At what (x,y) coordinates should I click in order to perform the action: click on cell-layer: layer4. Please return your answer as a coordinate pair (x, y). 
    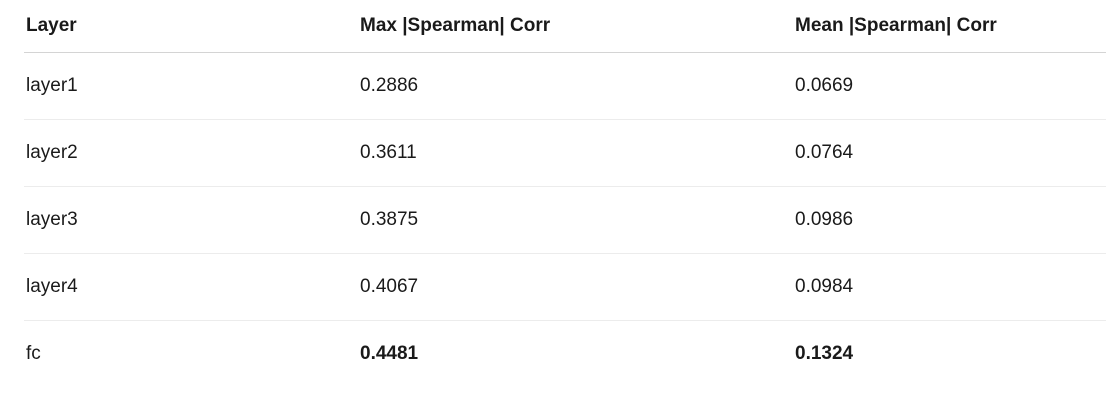
    Looking at the image, I should click on (191, 287).